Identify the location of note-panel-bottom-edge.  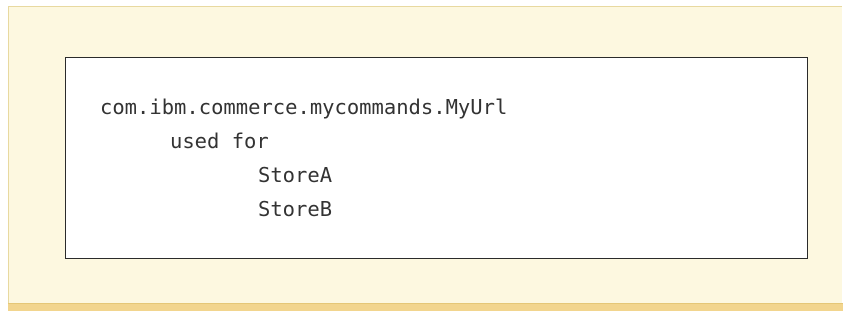
(425, 303).